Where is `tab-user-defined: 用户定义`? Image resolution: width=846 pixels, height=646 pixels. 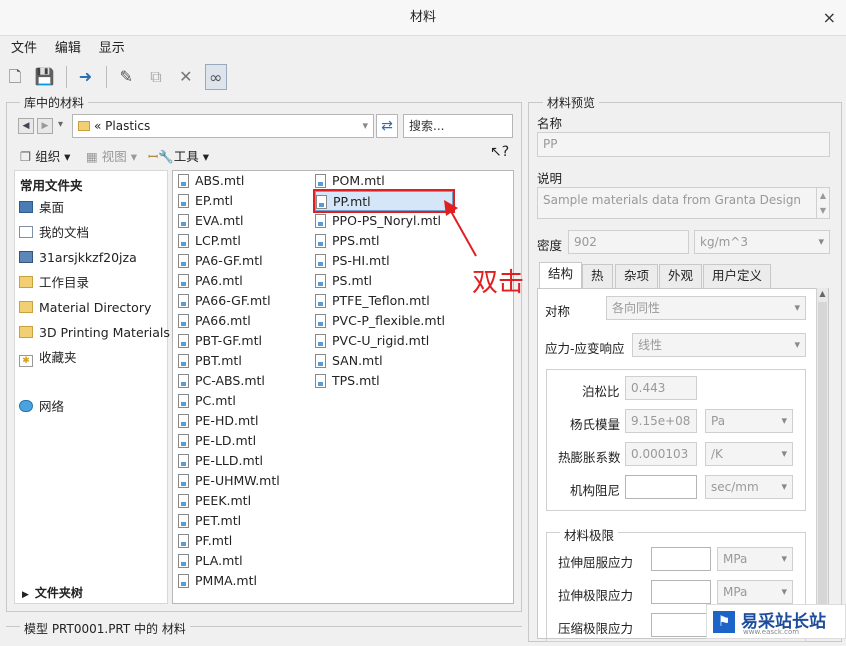
tab-user-defined: 用户定义 is located at coordinates (737, 276).